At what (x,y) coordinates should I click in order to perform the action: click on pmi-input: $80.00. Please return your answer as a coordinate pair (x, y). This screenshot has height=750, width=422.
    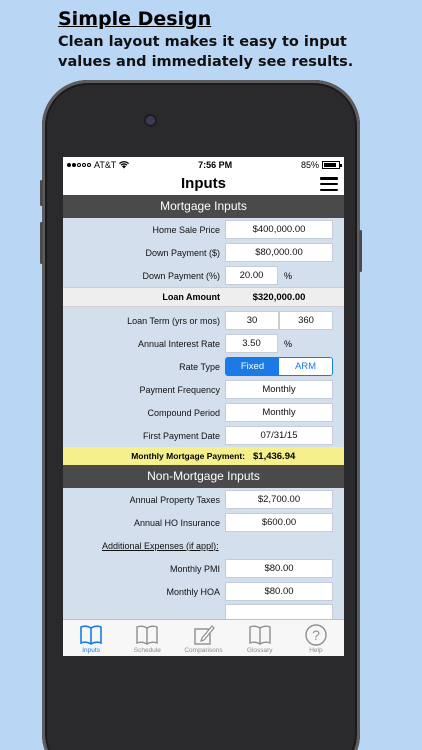
    Looking at the image, I should click on (279, 568).